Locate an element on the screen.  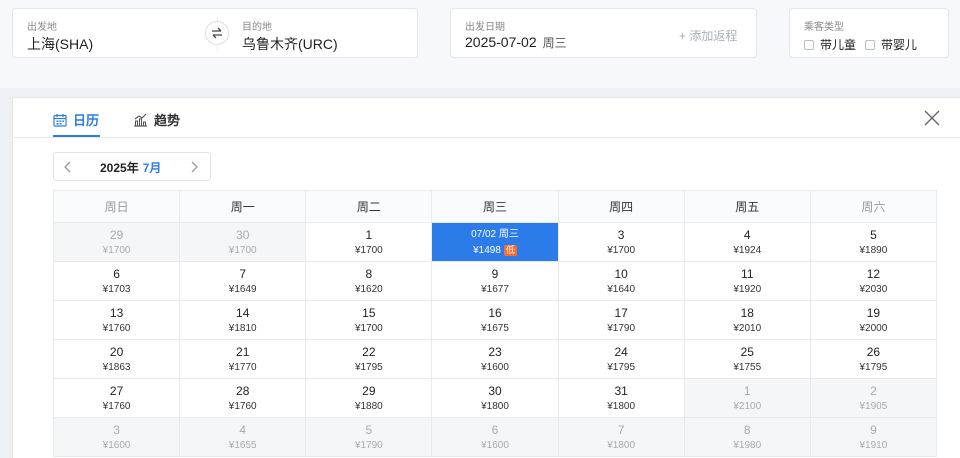
calendar-day: 4 ¥1924 is located at coordinates (747, 242).